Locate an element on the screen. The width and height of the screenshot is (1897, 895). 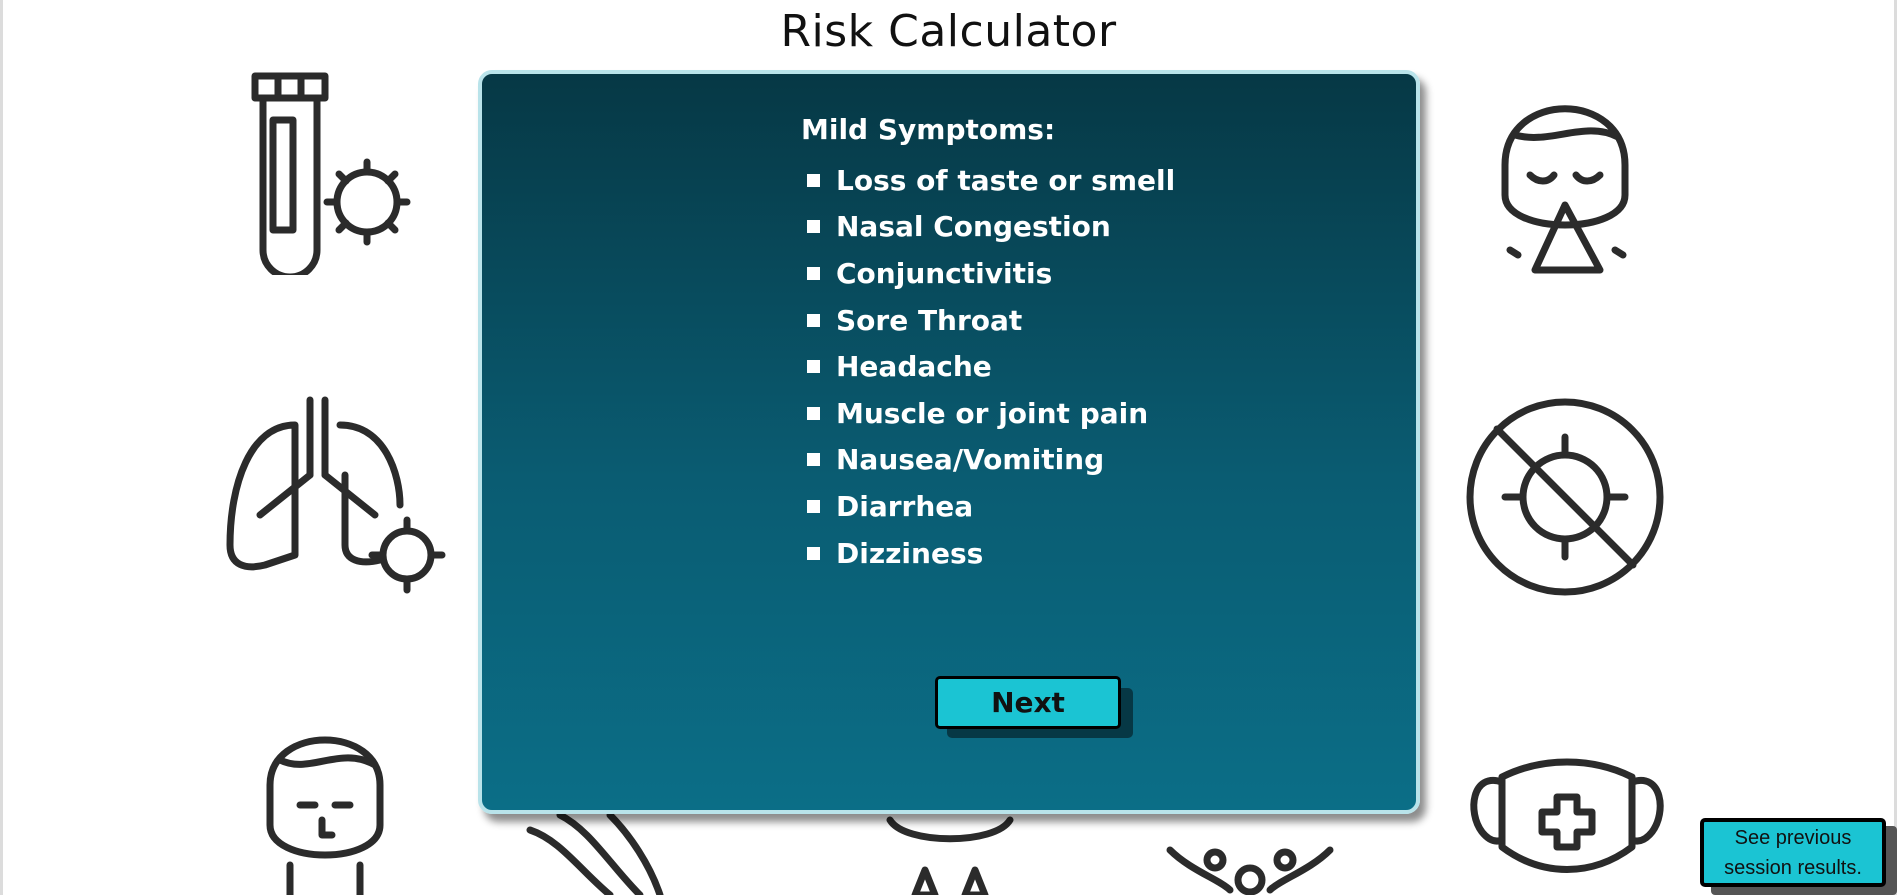
hand-icon is located at coordinates (595, 852).